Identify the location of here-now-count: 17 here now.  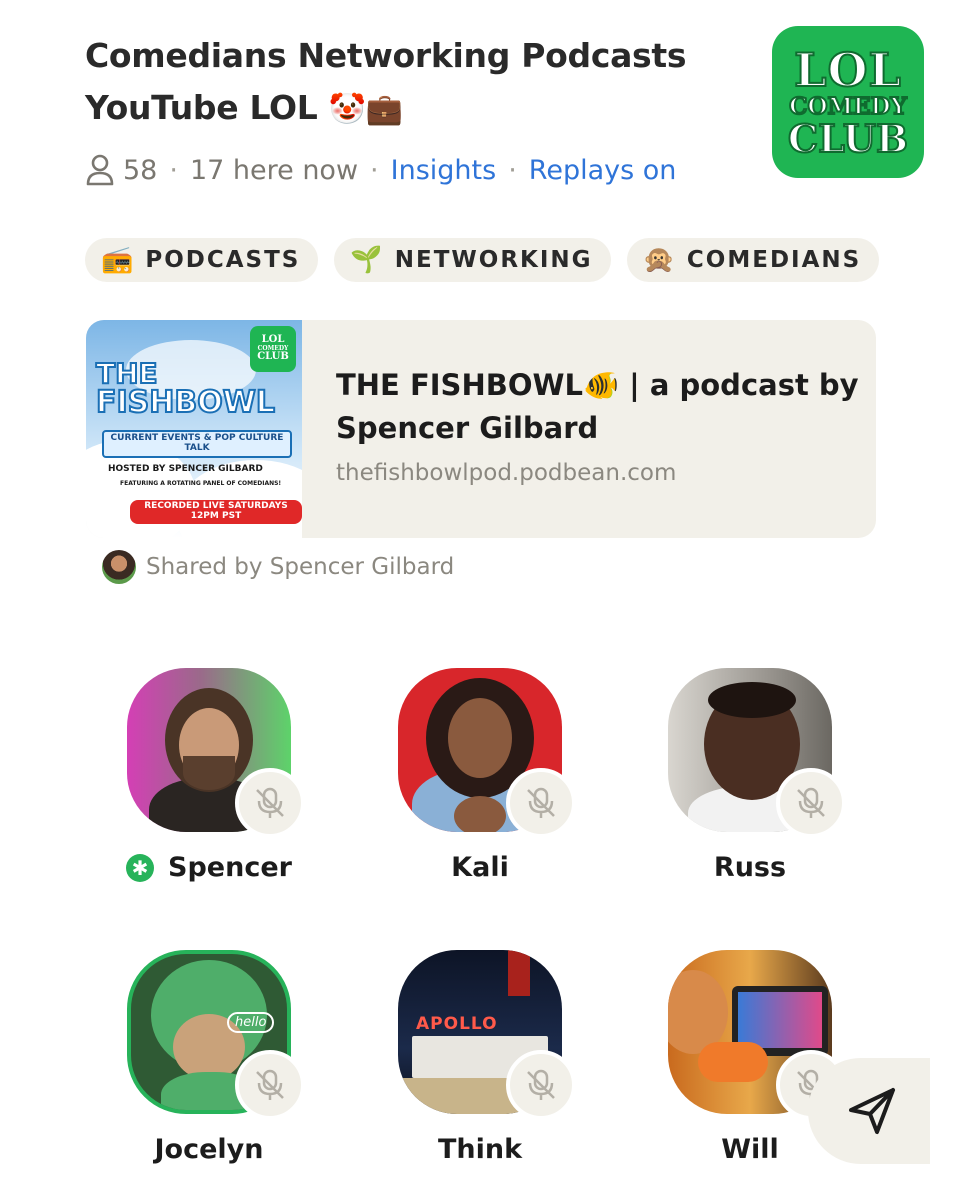
(274, 170).